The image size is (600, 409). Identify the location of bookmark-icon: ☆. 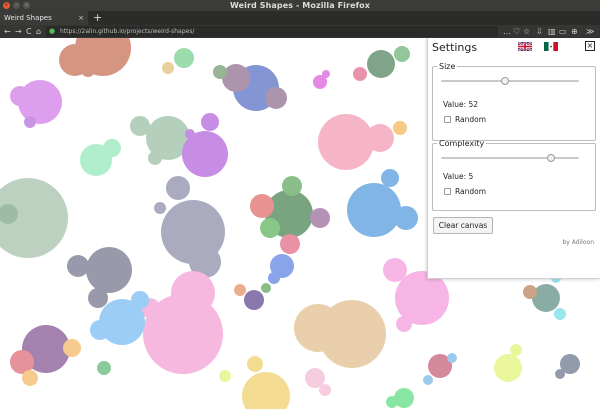
(526, 31).